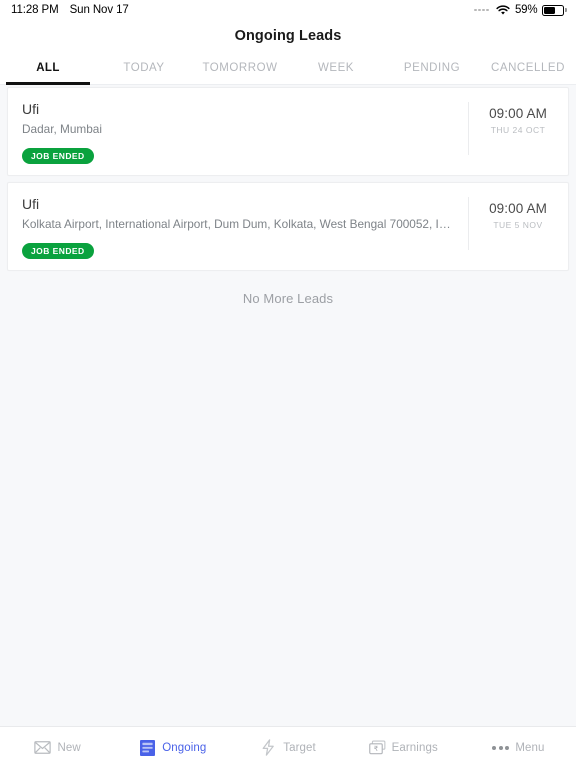  I want to click on tab-today-label: TODAY, so click(144, 67).